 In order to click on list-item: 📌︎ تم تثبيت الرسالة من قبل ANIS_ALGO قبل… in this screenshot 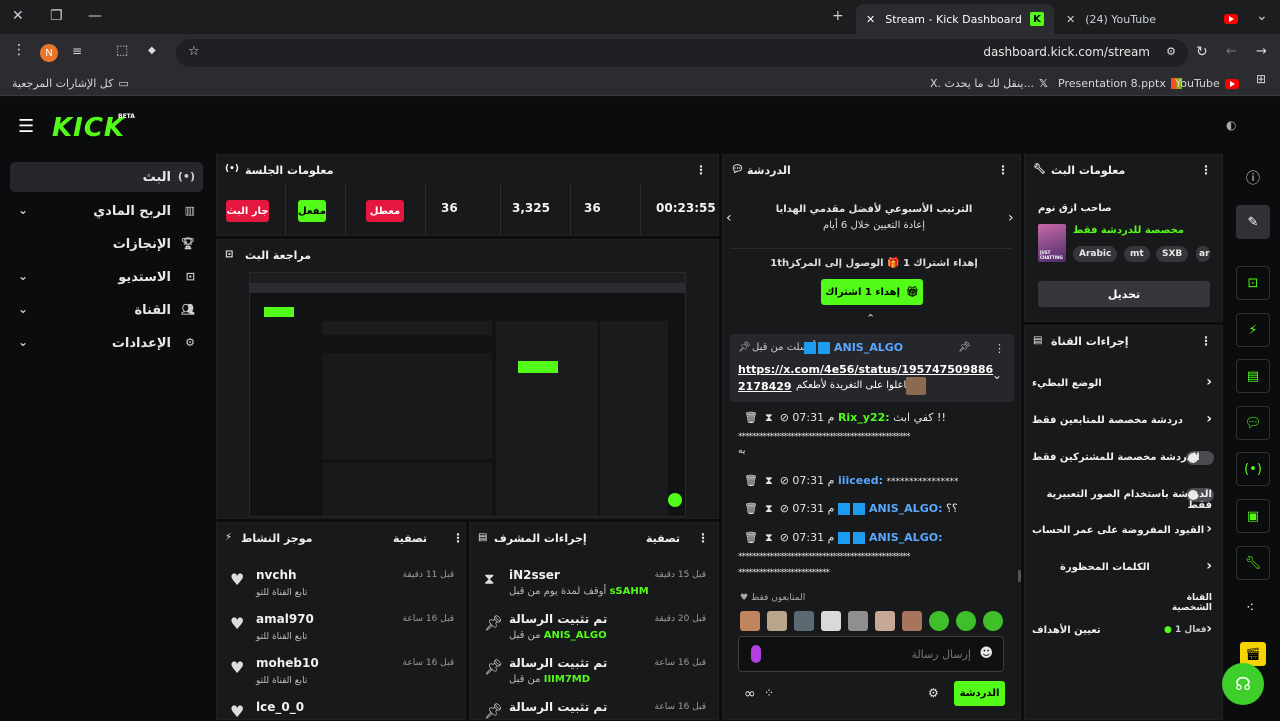, I will do `click(595, 632)`.